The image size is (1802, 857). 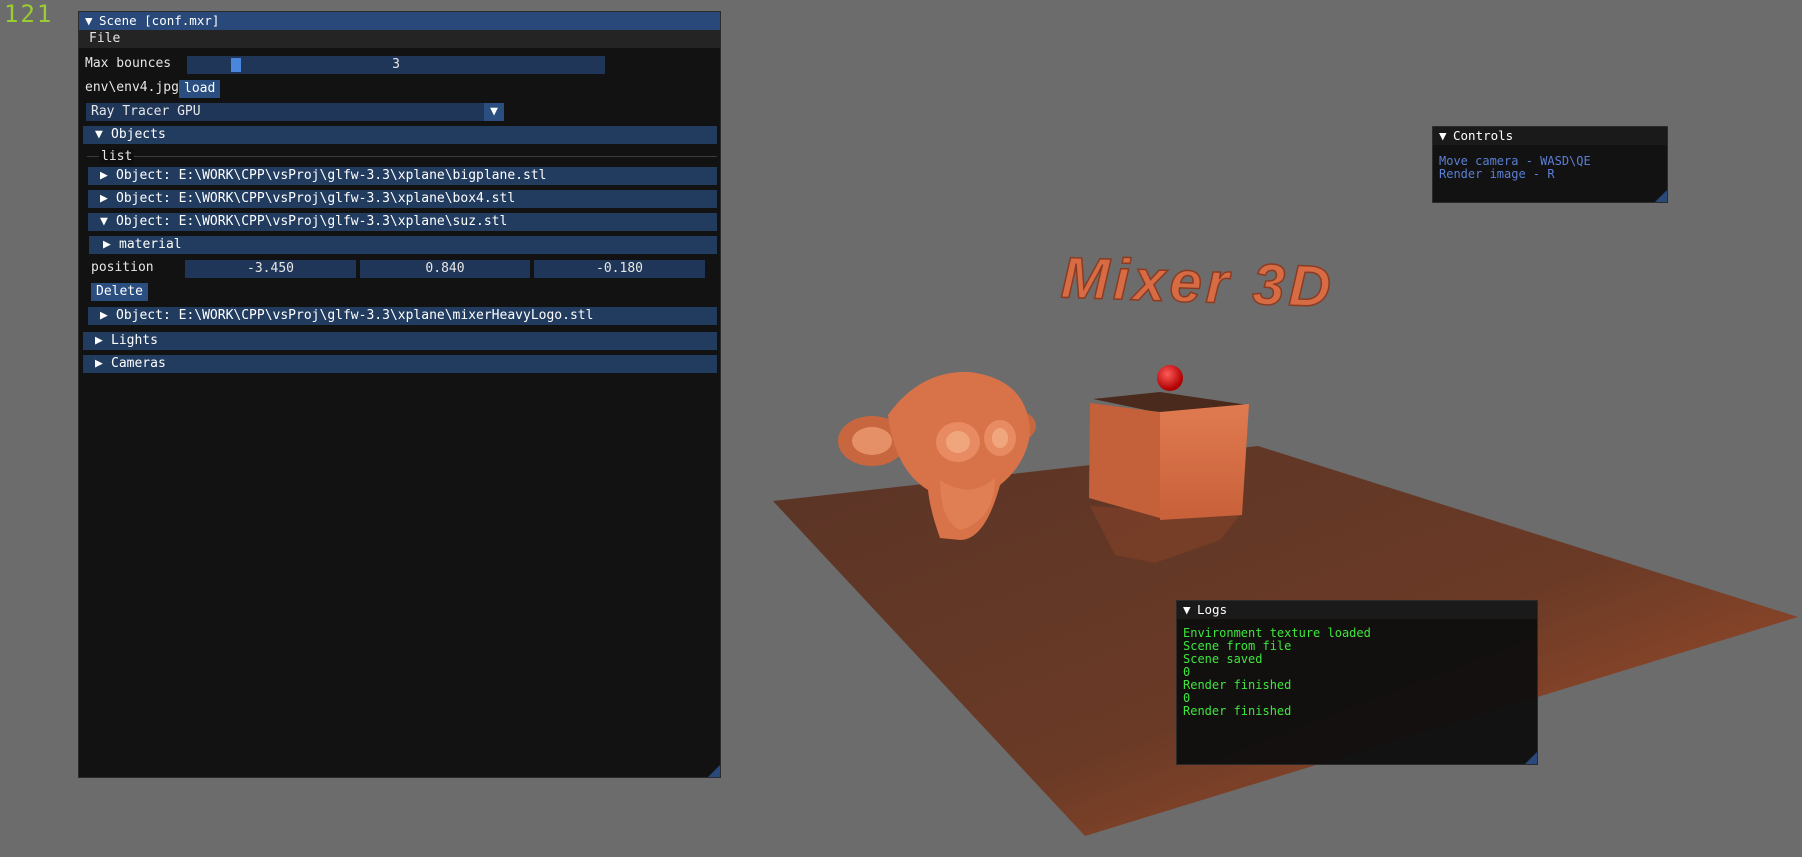 What do you see at coordinates (200, 89) in the screenshot?
I see `load-button: load` at bounding box center [200, 89].